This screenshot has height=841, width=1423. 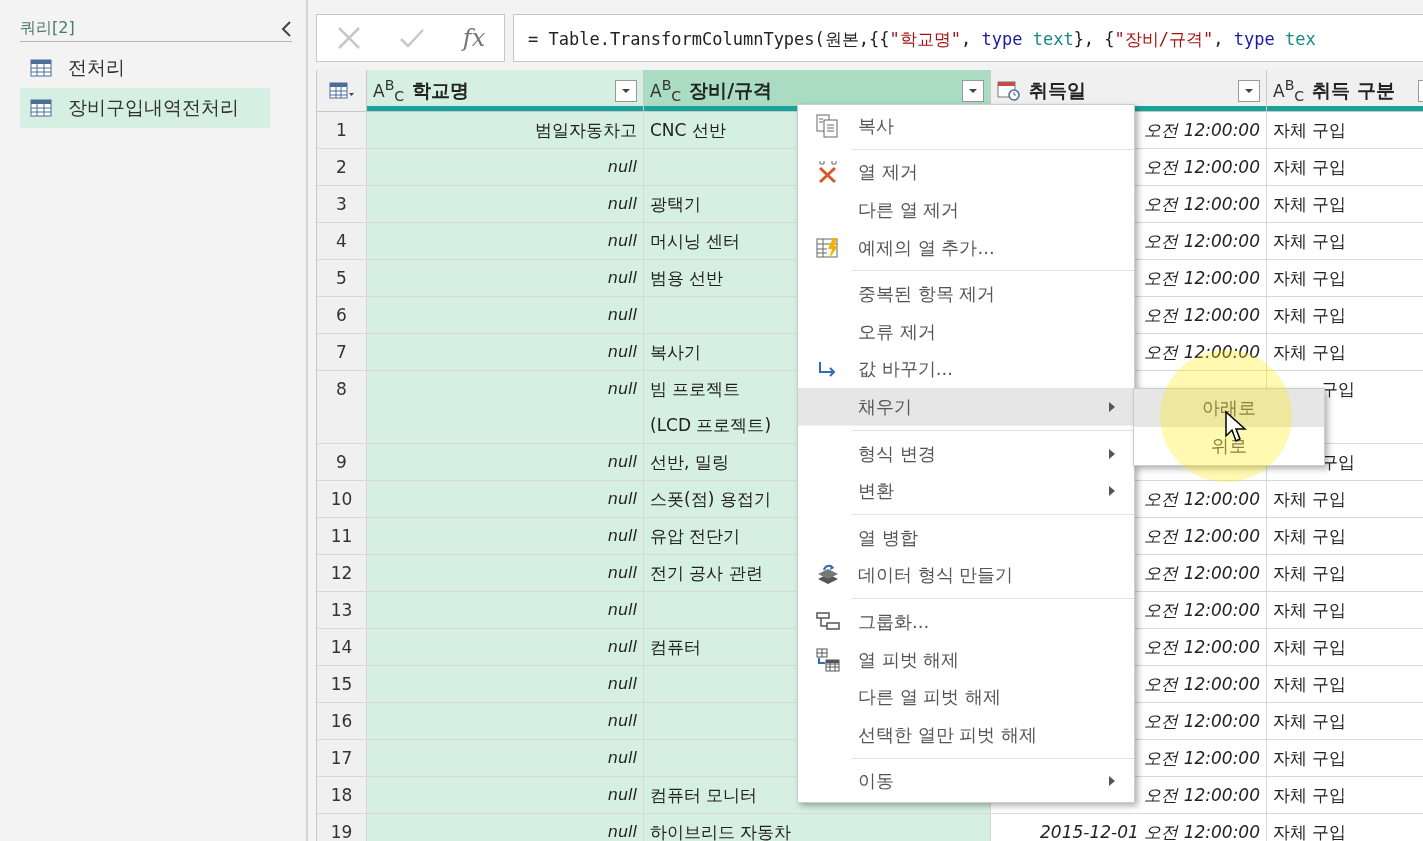 What do you see at coordinates (342, 647) in the screenshot?
I see `row-number: 14` at bounding box center [342, 647].